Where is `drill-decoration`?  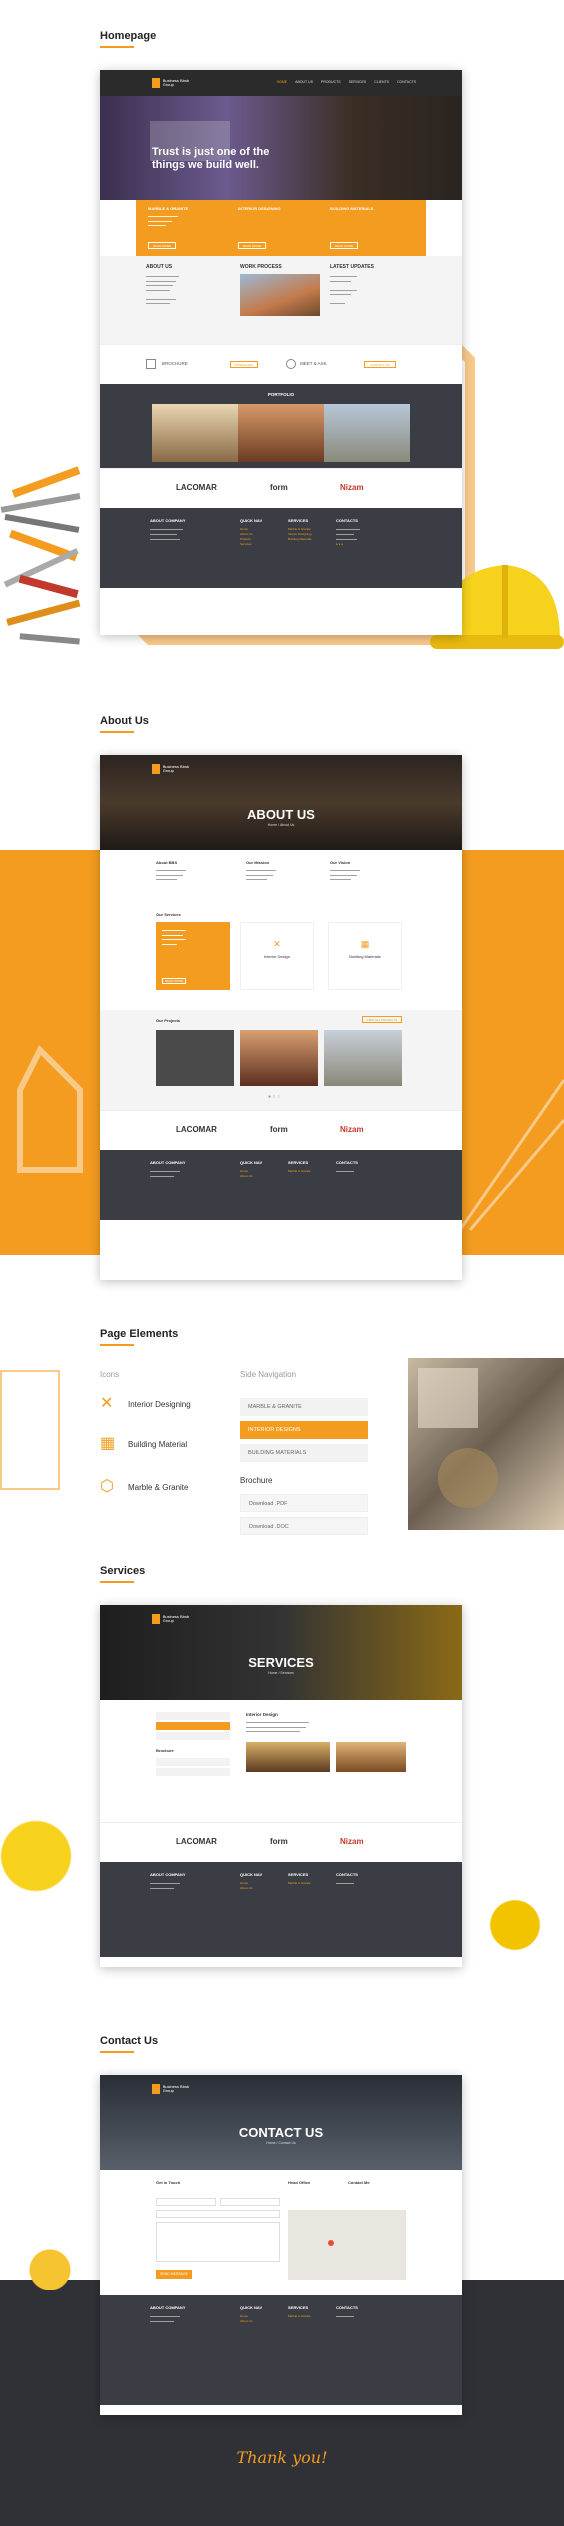
drill-decoration is located at coordinates (515, 1925).